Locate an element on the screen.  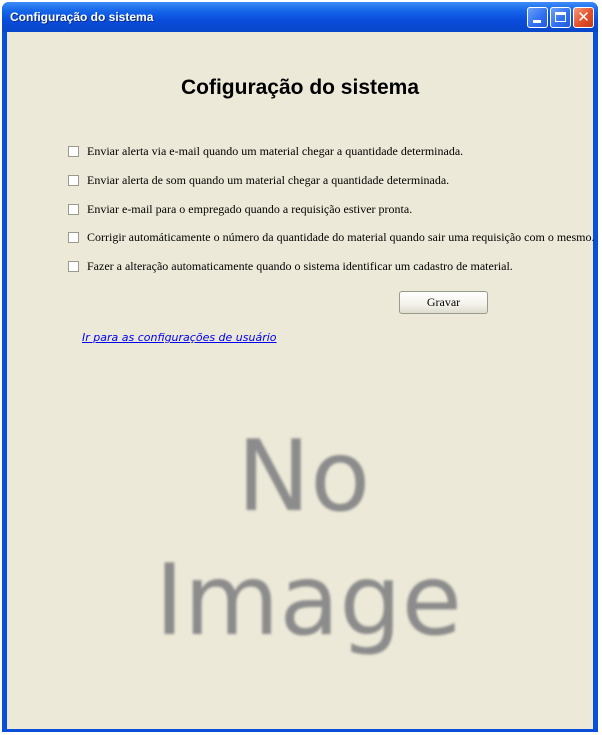
maximize-button is located at coordinates (560, 17).